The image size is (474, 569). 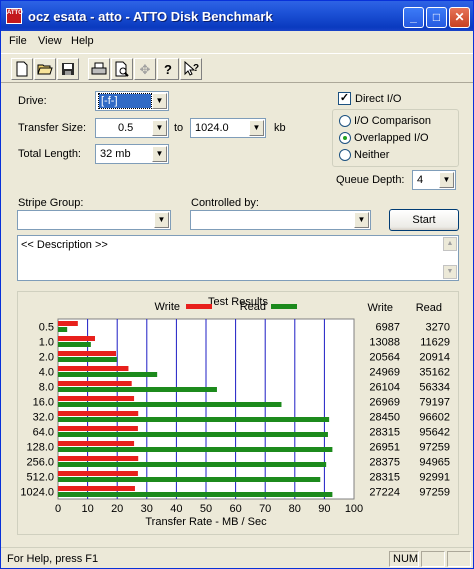 I want to click on table-write-value: 24969, so click(x=384, y=373).